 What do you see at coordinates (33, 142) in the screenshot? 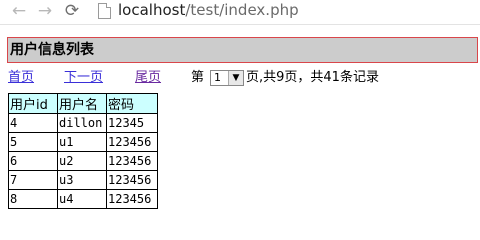
I see `cell-user-id: 5` at bounding box center [33, 142].